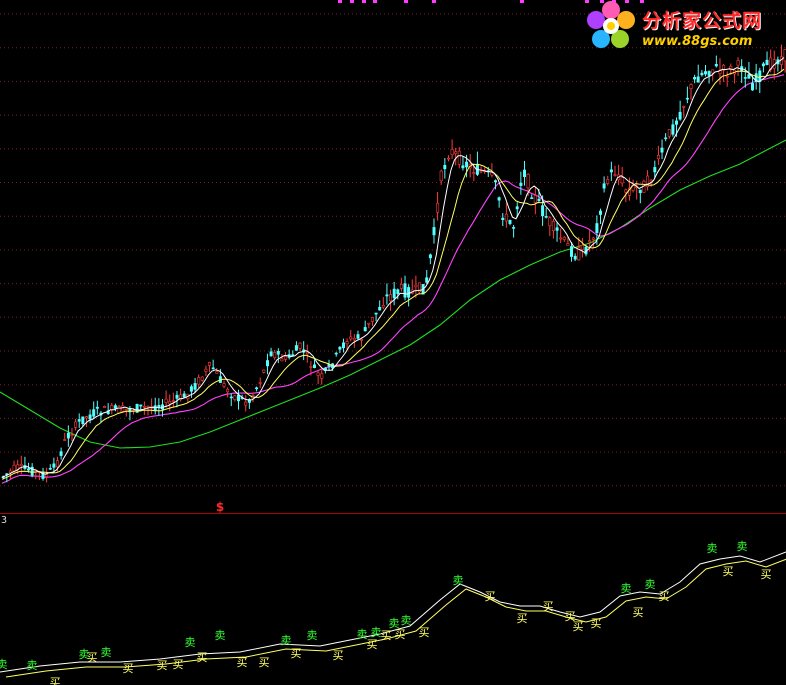 This screenshot has height=685, width=786. Describe the element at coordinates (220, 506) in the screenshot. I see `dollar-marker: $` at that location.